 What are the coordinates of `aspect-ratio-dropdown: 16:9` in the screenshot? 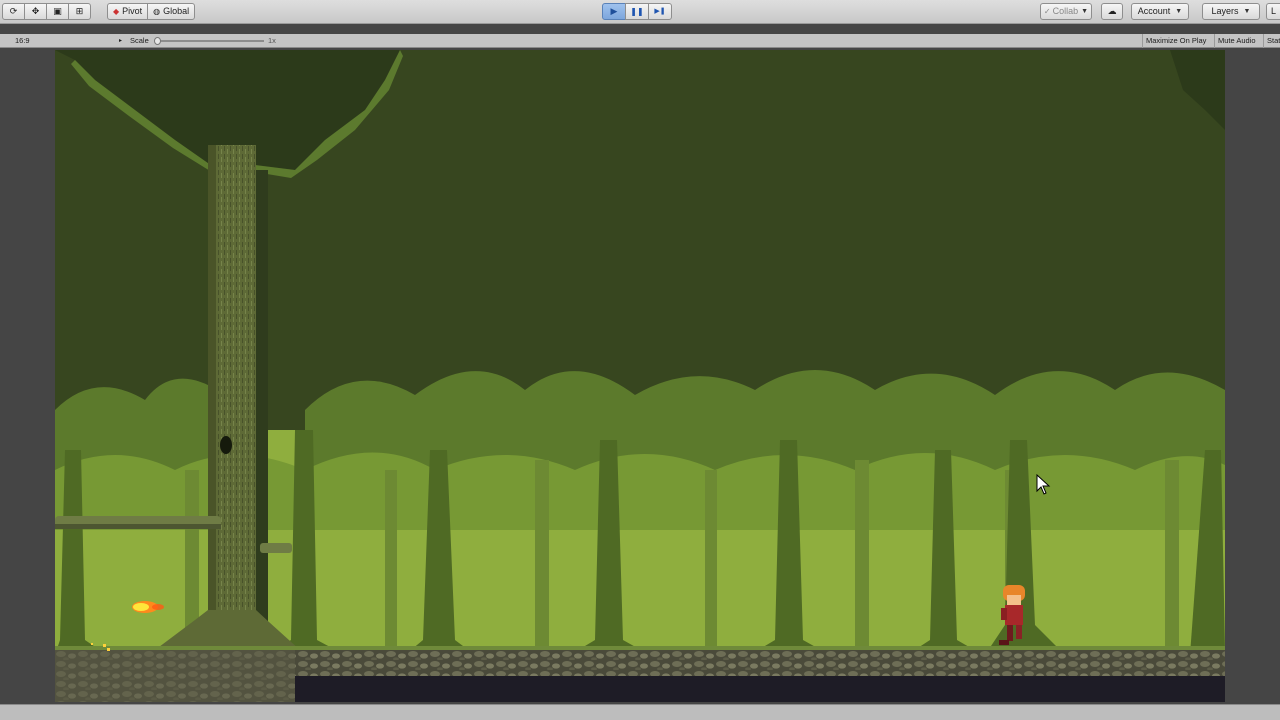 It's located at (22, 40).